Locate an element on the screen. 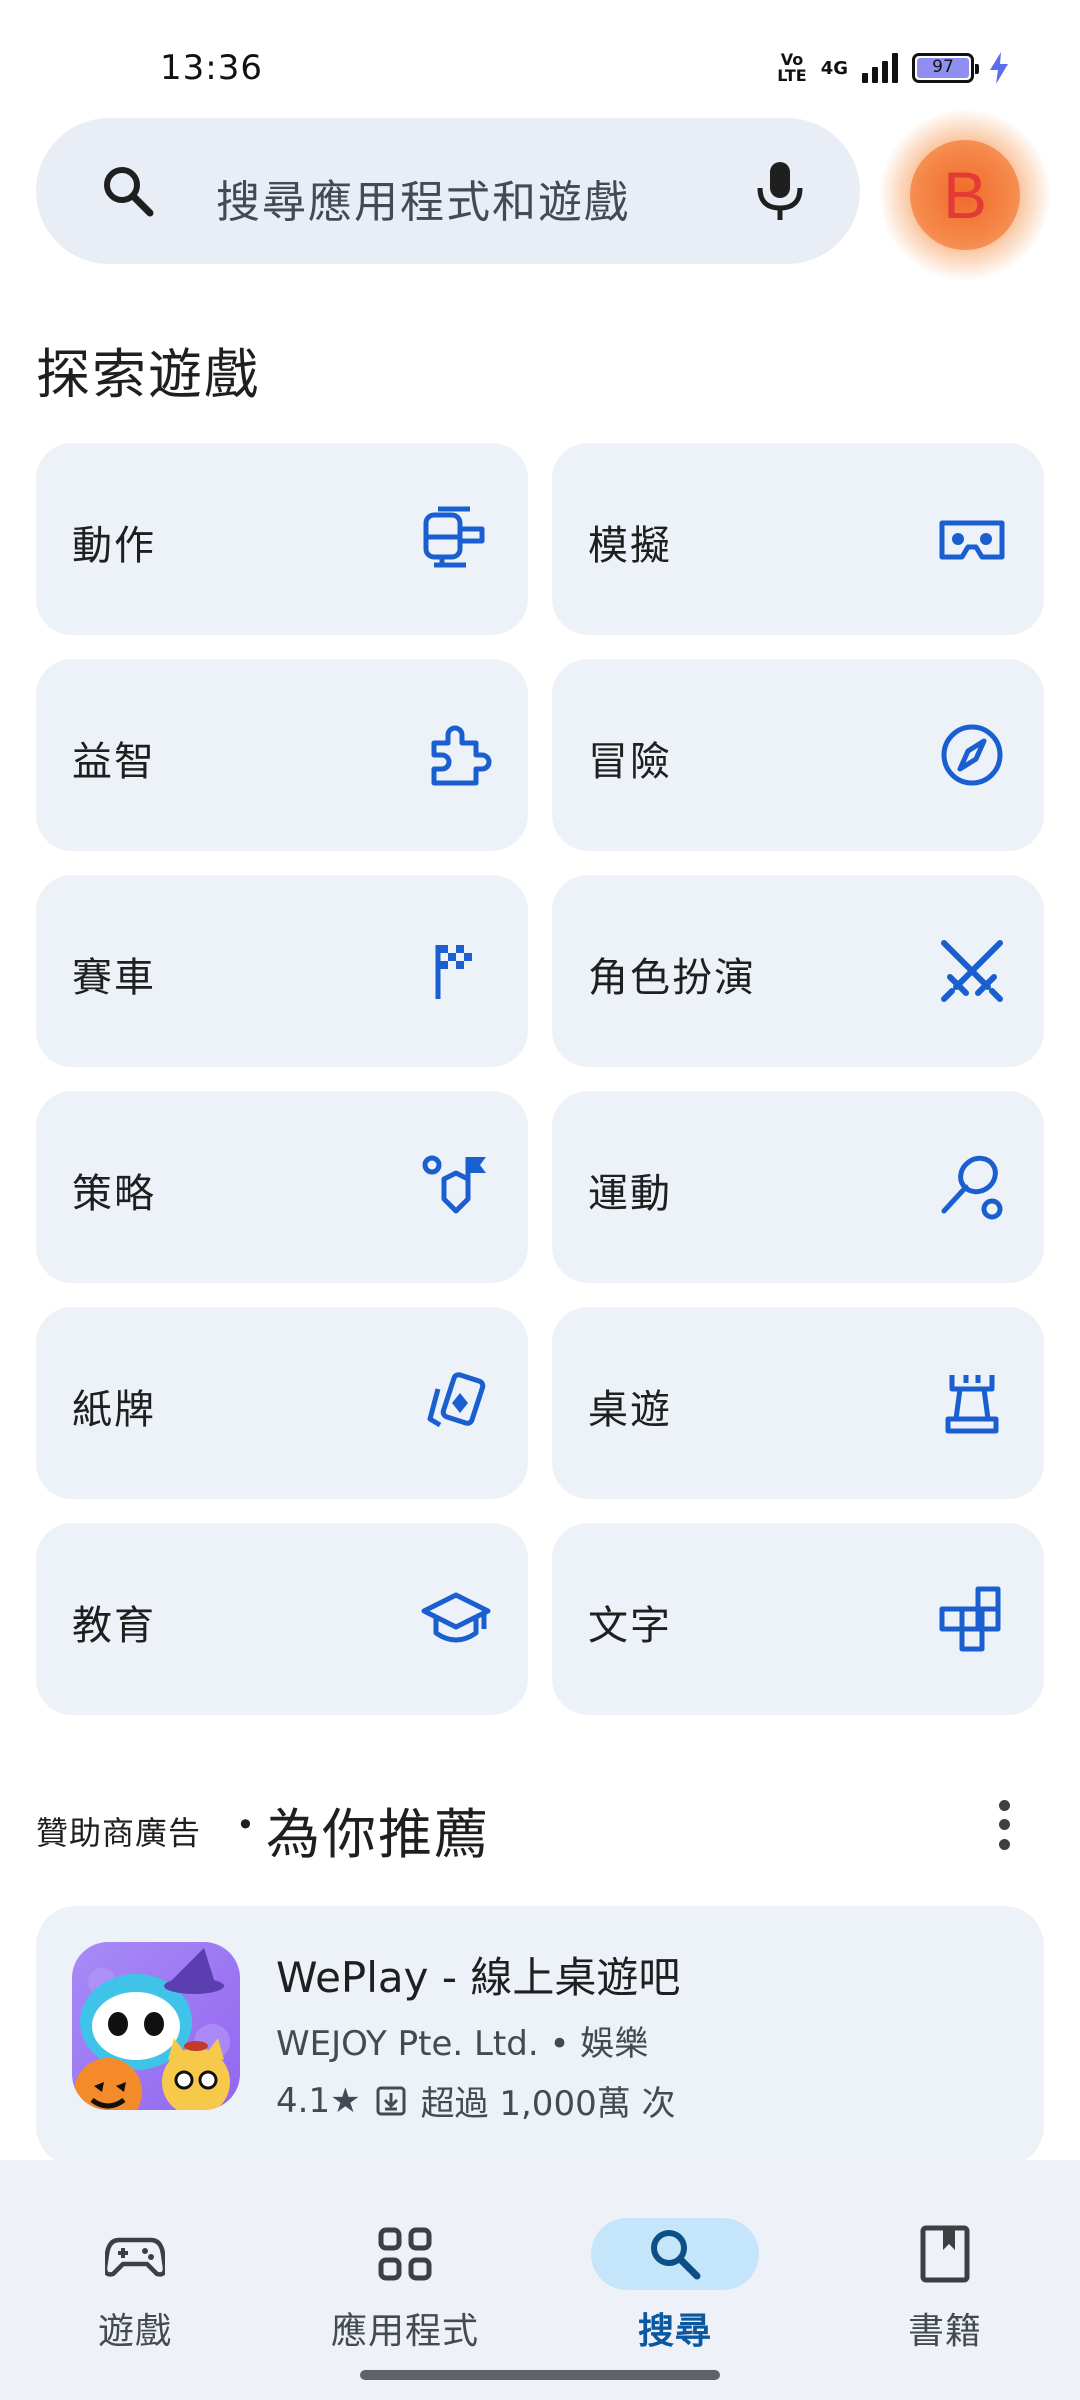 The image size is (1080, 2400). sponsored-label: 贊助商廣告 is located at coordinates (119, 1833).